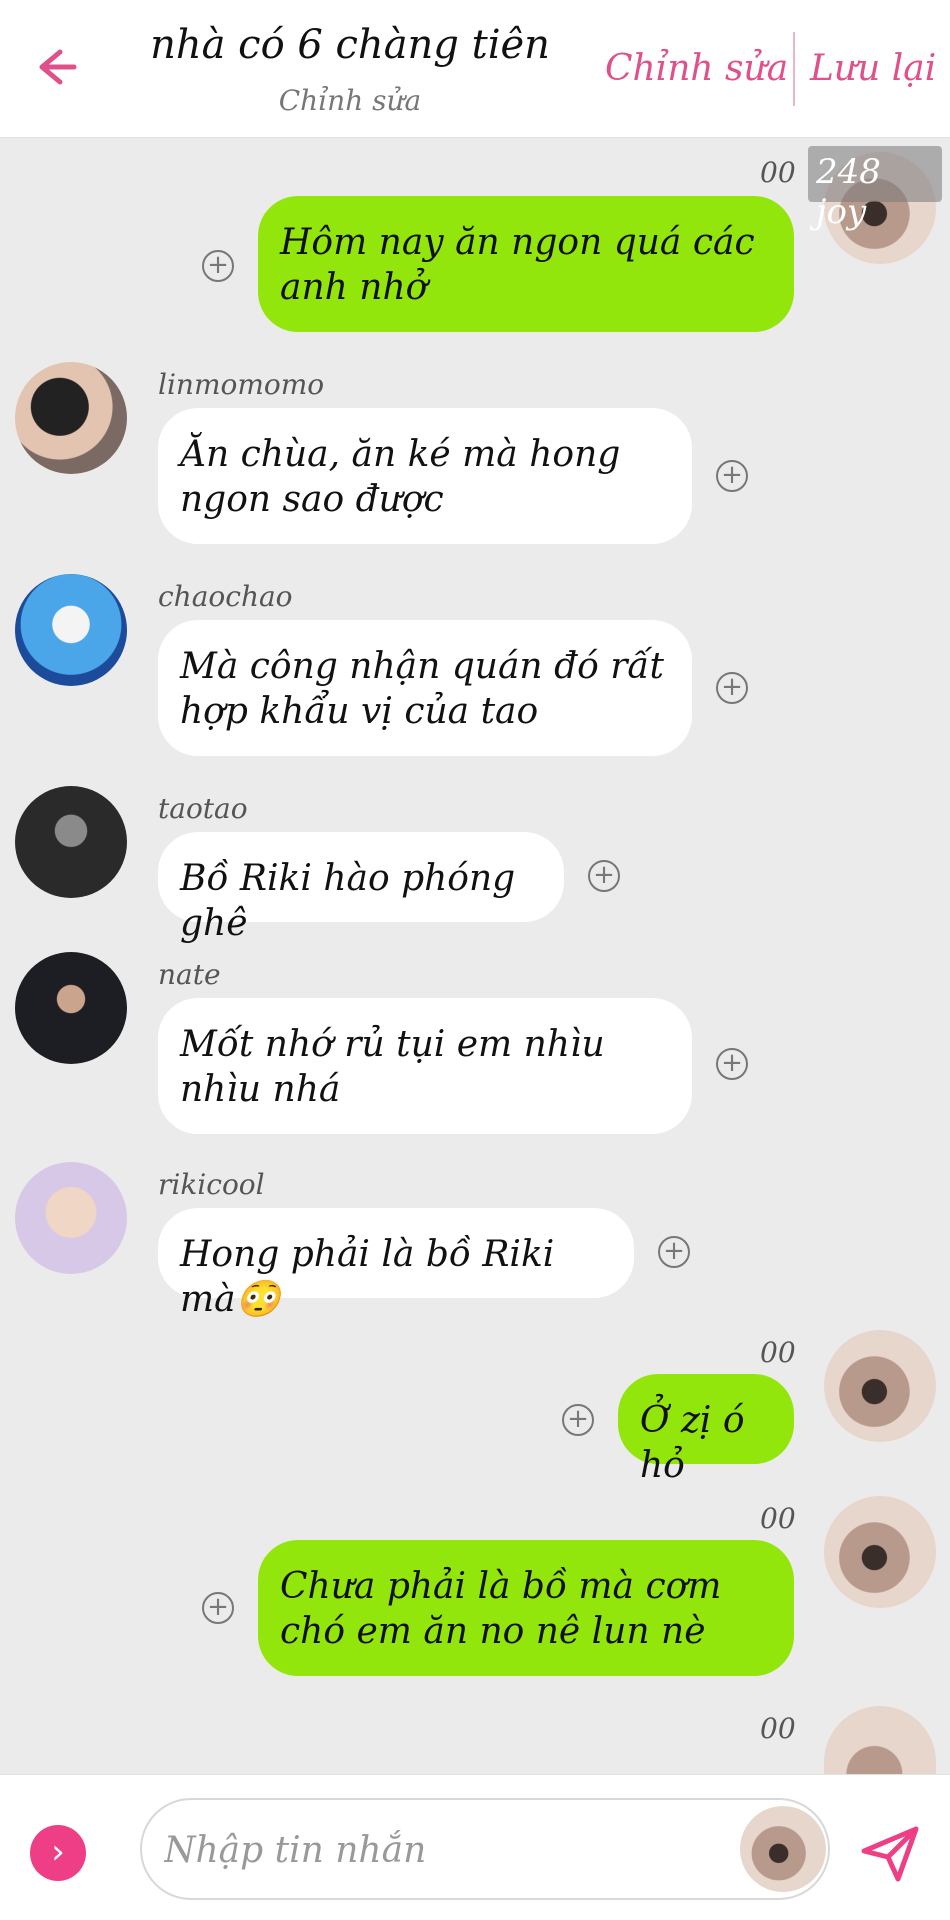  I want to click on message-bubble: Mốt nhớ rủ tụi em nhìu nhìu nhá, so click(425, 1066).